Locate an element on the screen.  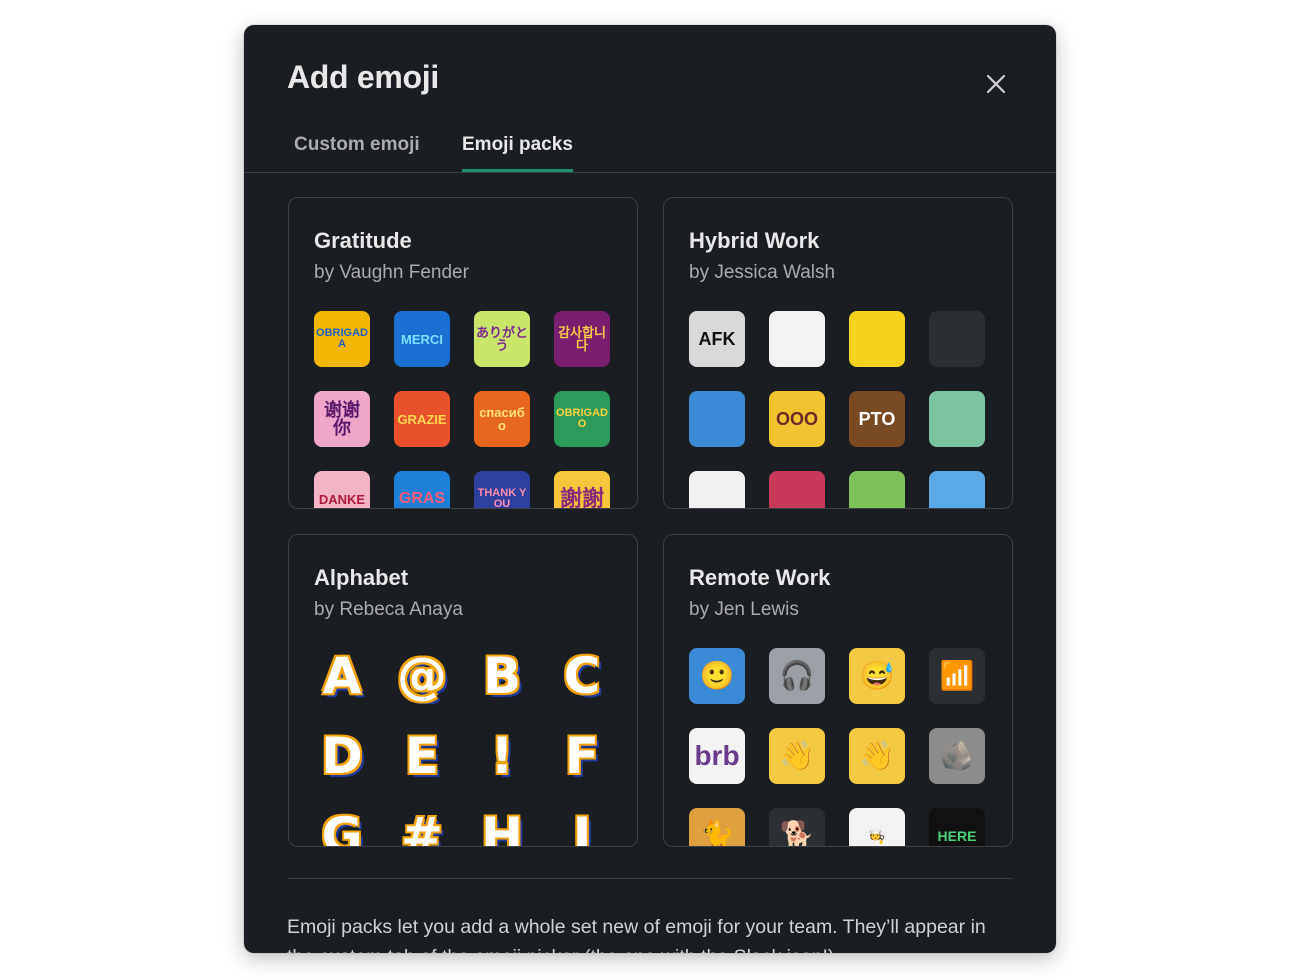
tab-emoji-packs: Emoji packs is located at coordinates (517, 153).